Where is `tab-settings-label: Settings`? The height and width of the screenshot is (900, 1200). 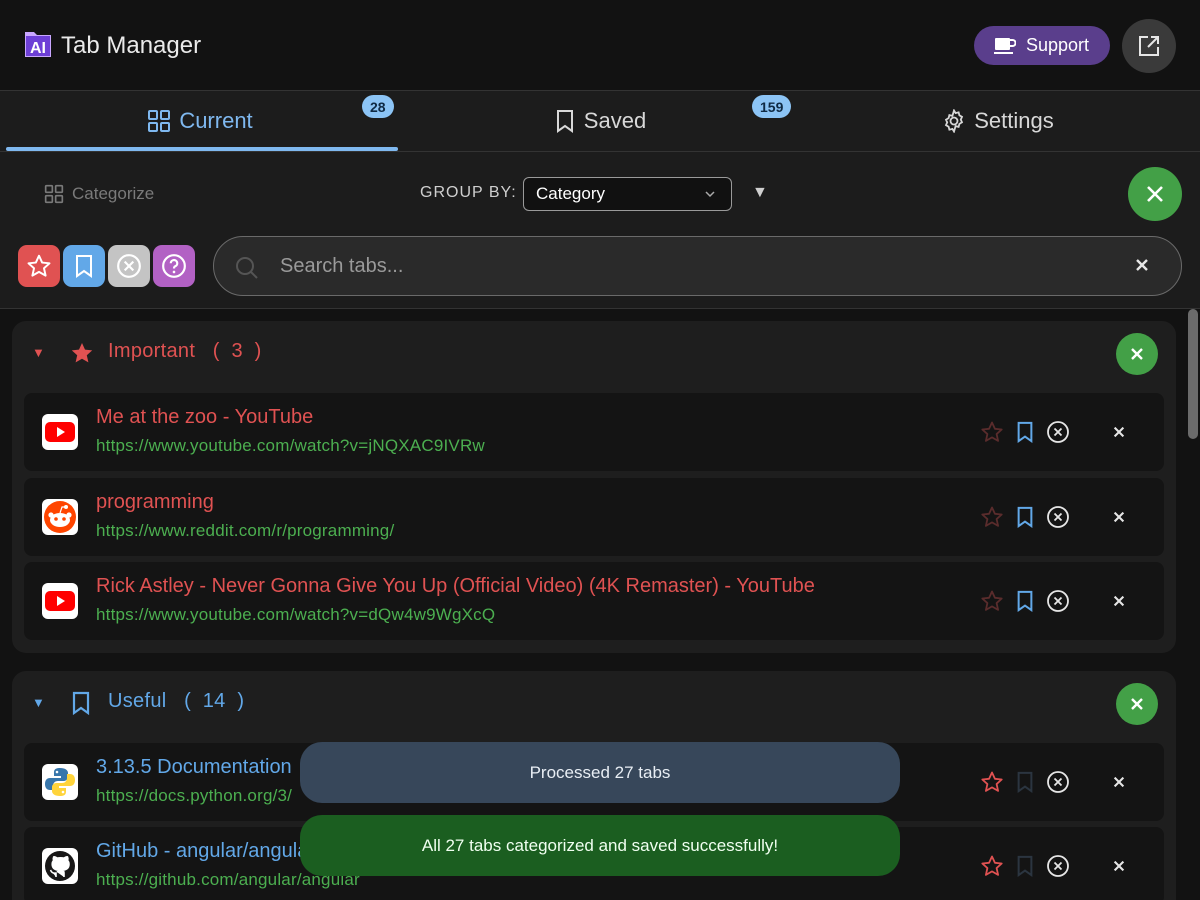 tab-settings-label: Settings is located at coordinates (1014, 120).